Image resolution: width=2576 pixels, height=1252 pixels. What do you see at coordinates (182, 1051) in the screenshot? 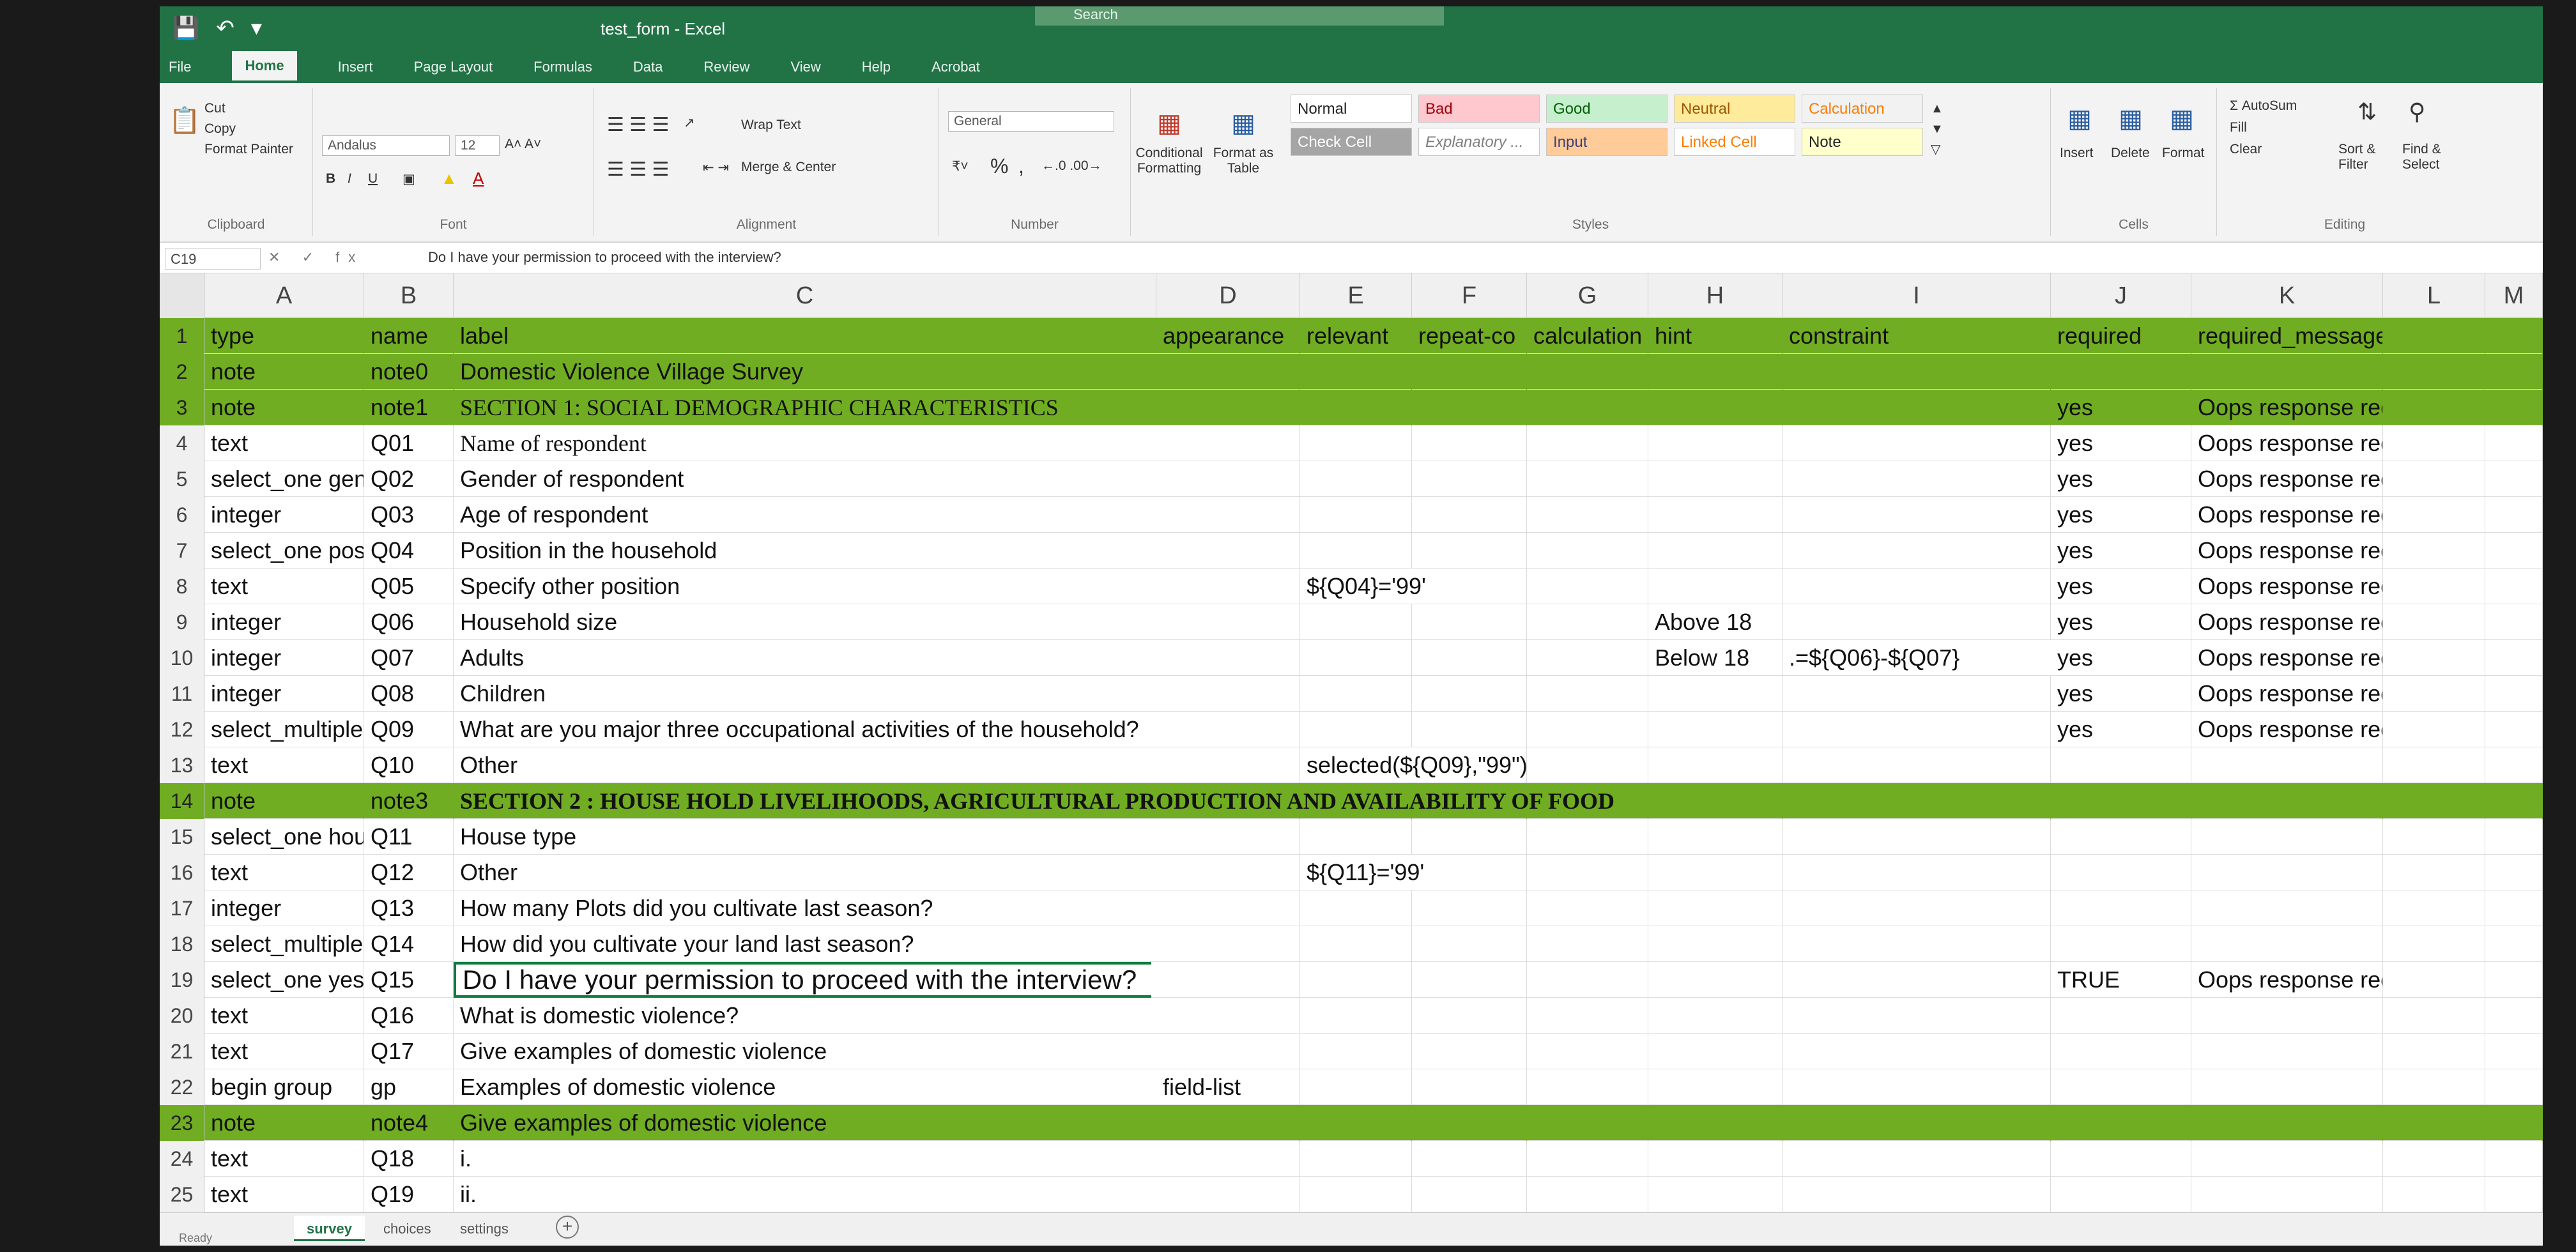
I see `row-number: 21` at bounding box center [182, 1051].